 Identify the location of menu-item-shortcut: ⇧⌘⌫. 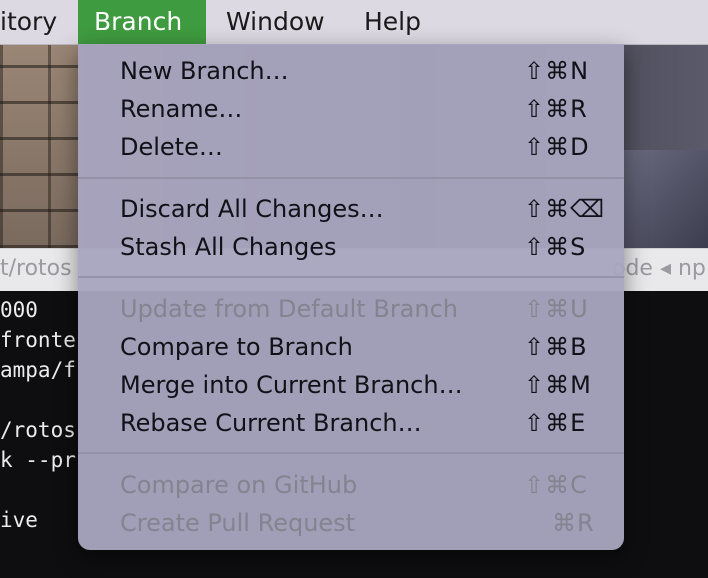
(565, 209).